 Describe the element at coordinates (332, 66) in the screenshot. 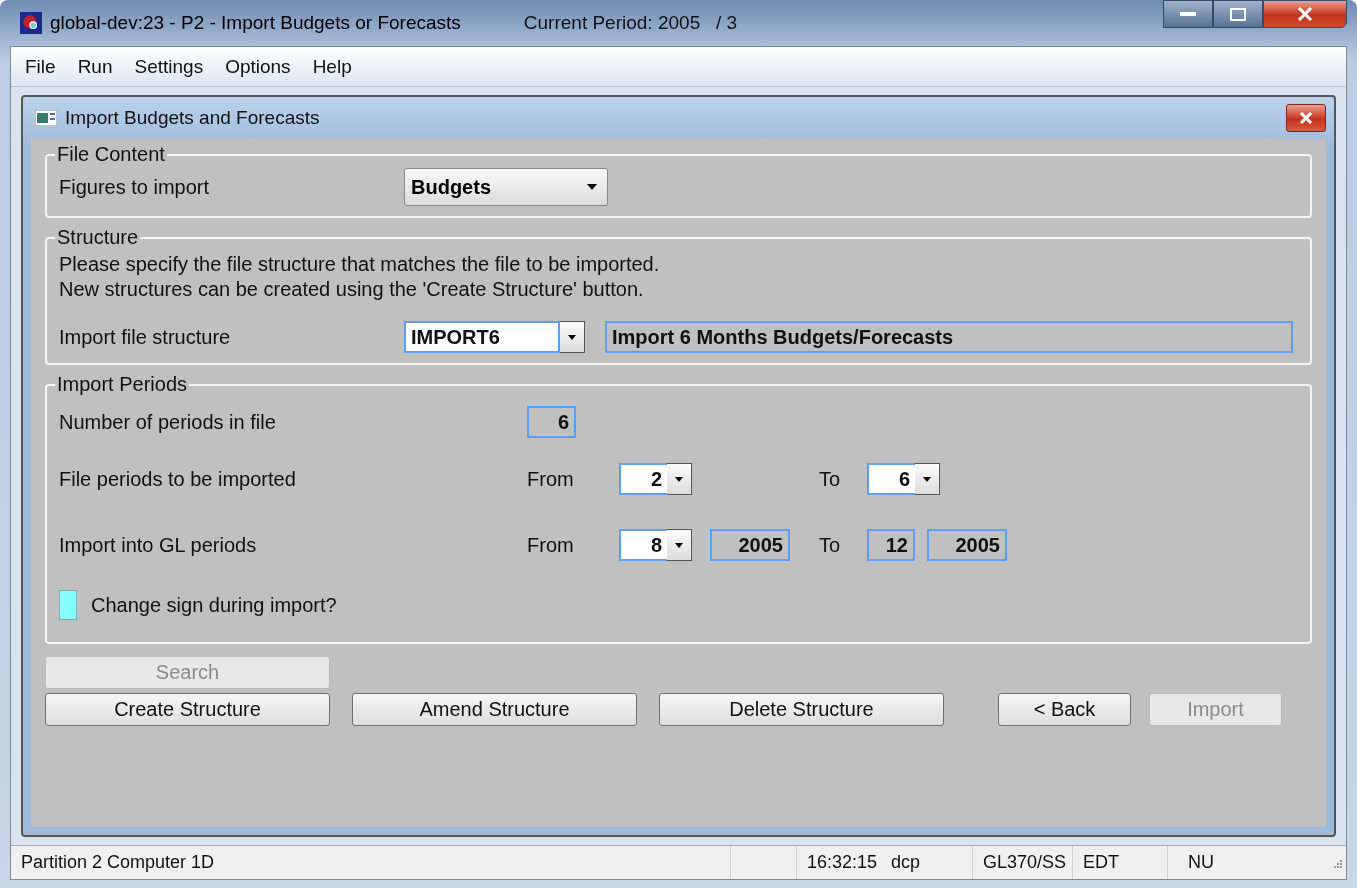

I see `menu-item: Help` at that location.